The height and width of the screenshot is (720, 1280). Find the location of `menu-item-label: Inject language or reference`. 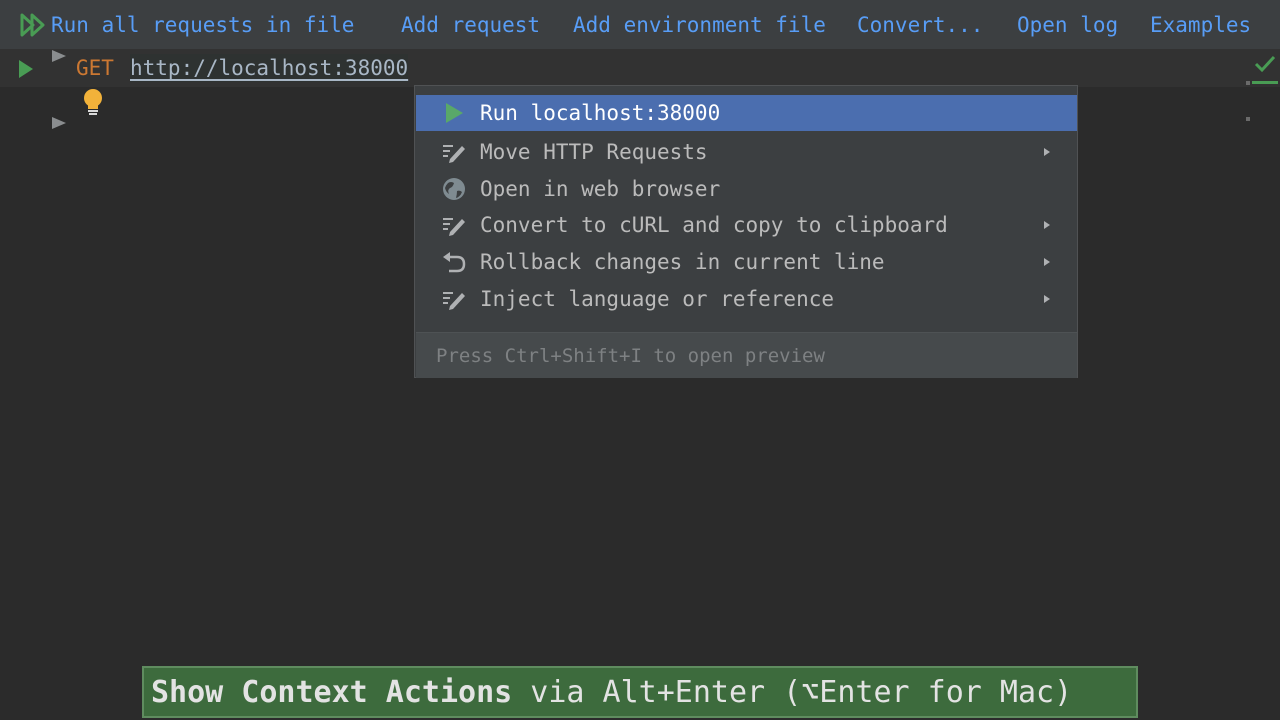

menu-item-label: Inject language or reference is located at coordinates (657, 299).